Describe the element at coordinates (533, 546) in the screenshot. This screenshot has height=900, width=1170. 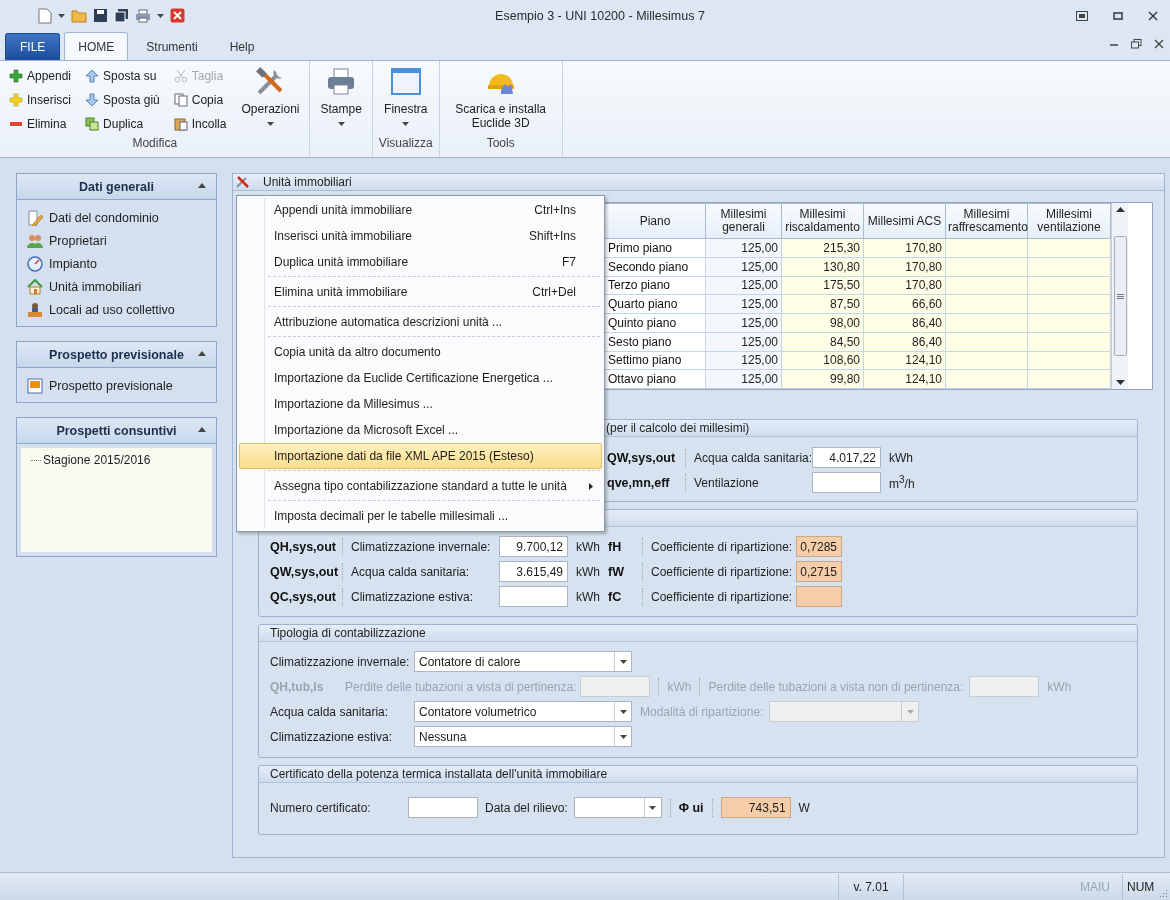
I see `input-field: 9.700,12` at that location.